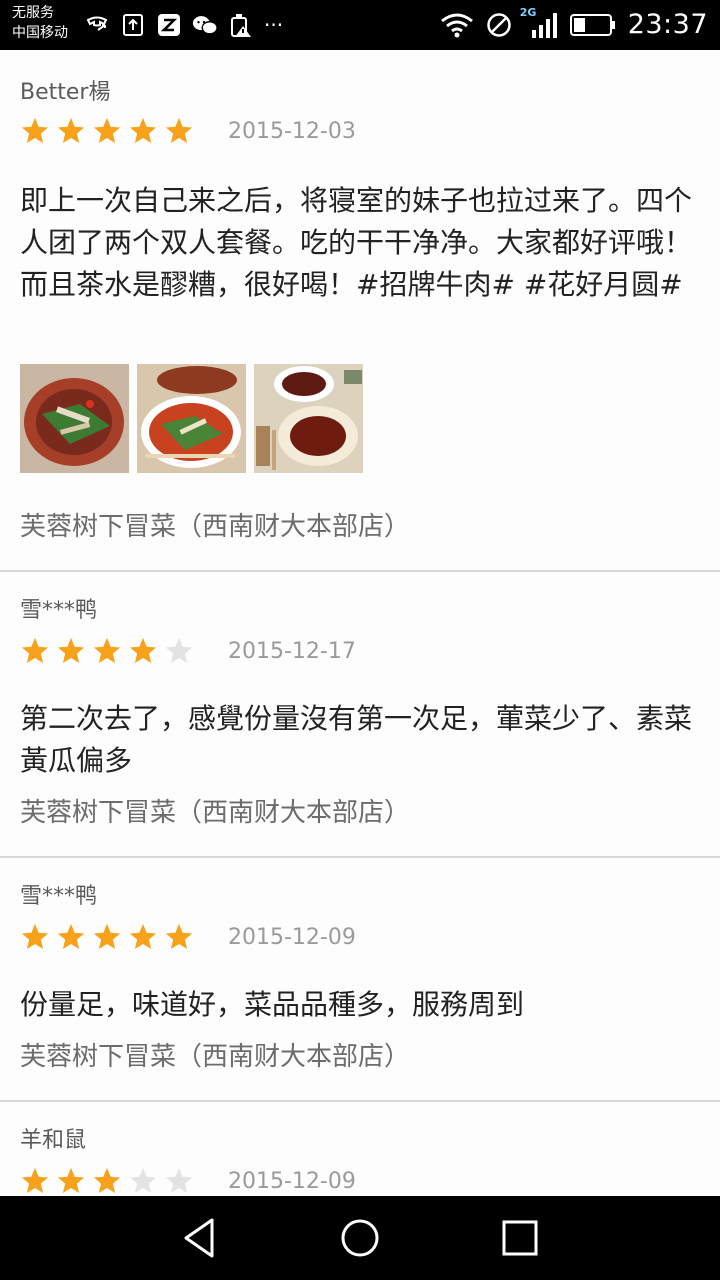 The height and width of the screenshot is (1280, 720). What do you see at coordinates (205, 25) in the screenshot?
I see `wechat-icon` at bounding box center [205, 25].